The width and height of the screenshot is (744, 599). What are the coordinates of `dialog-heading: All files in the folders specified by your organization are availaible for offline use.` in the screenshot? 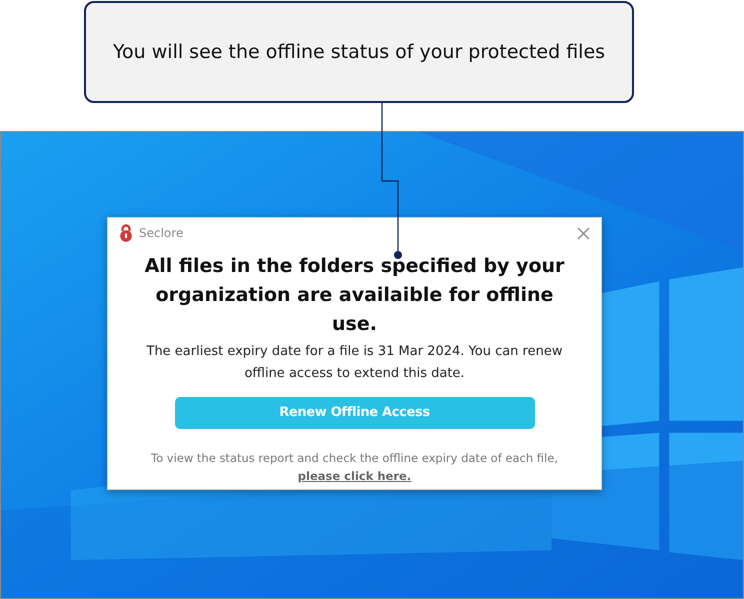 It's located at (355, 295).